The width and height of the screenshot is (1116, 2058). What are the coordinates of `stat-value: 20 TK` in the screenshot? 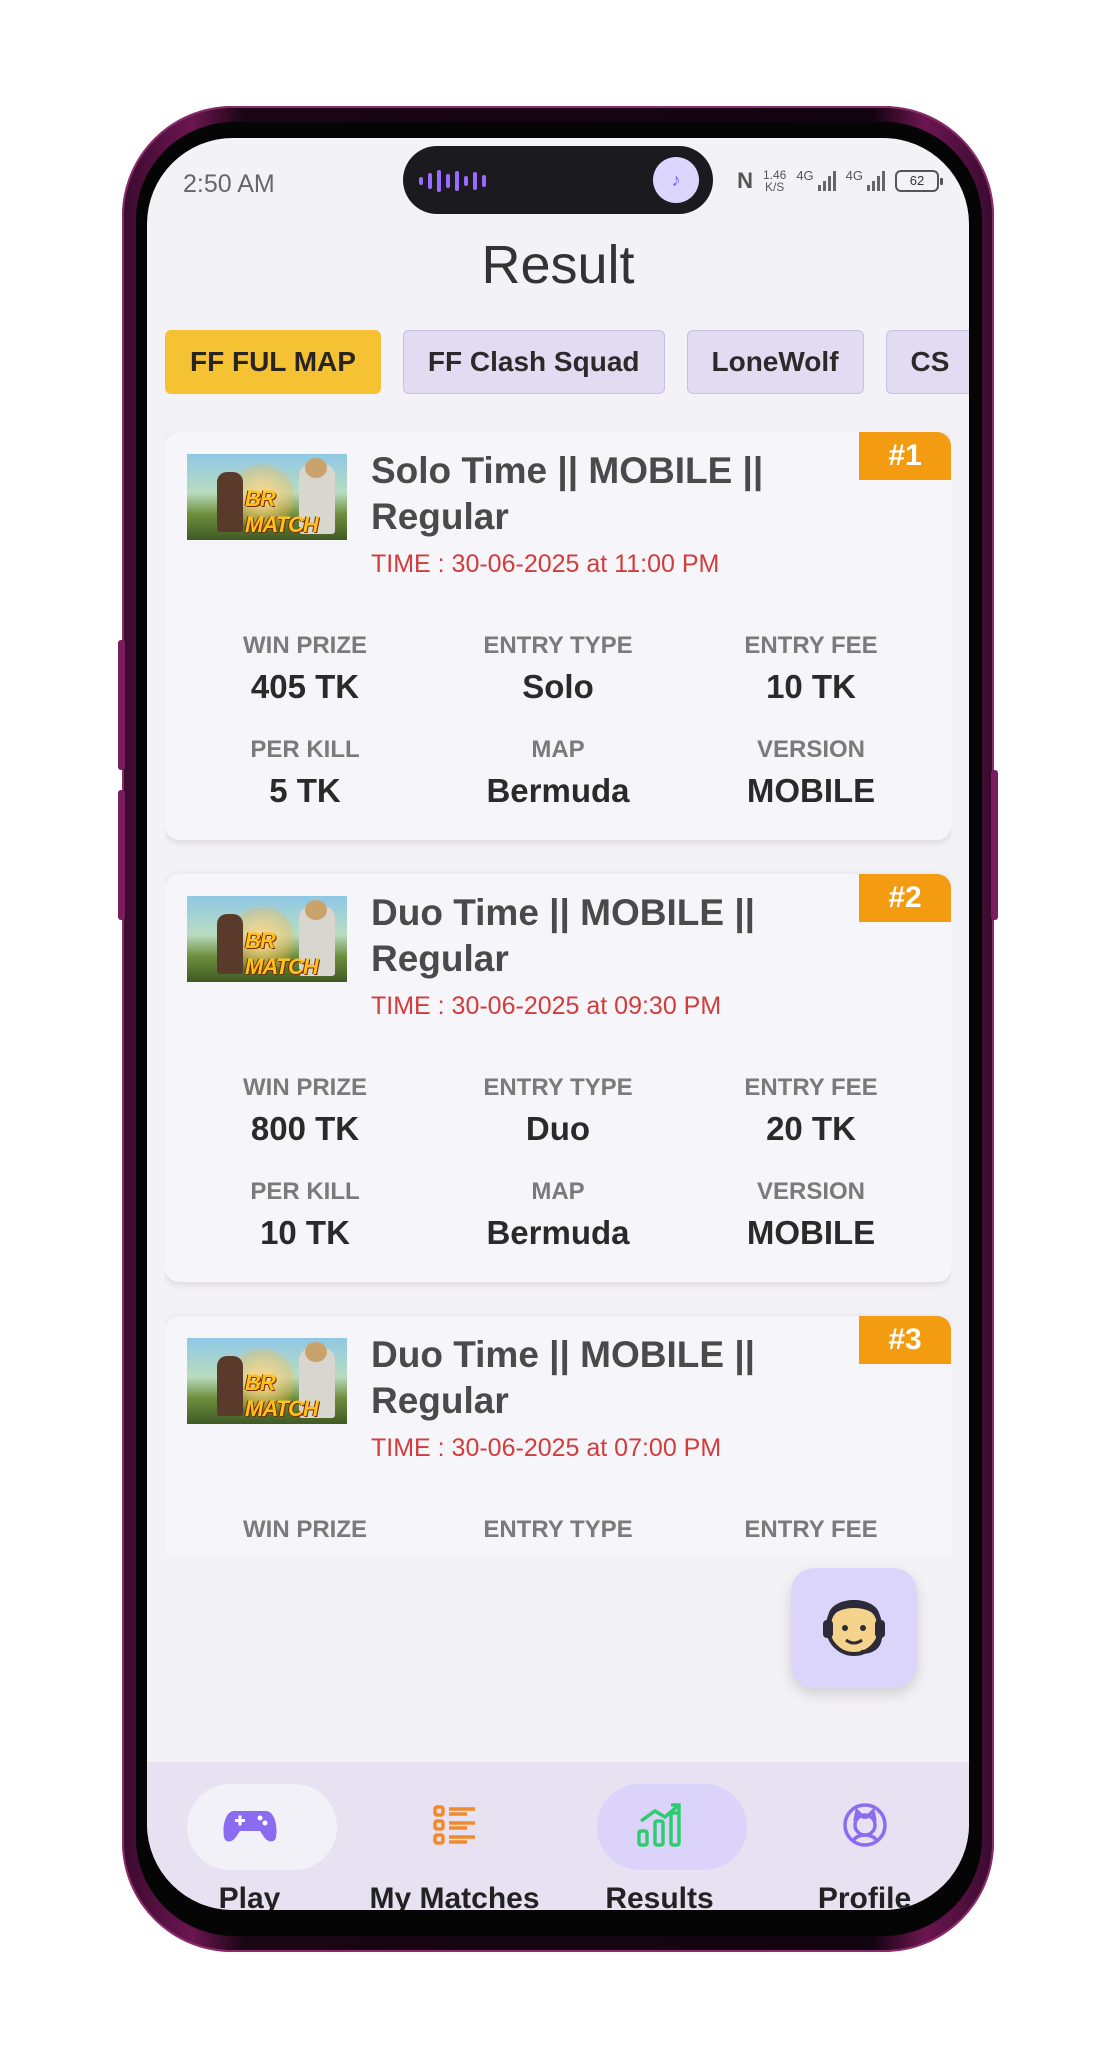 It's located at (811, 1128).